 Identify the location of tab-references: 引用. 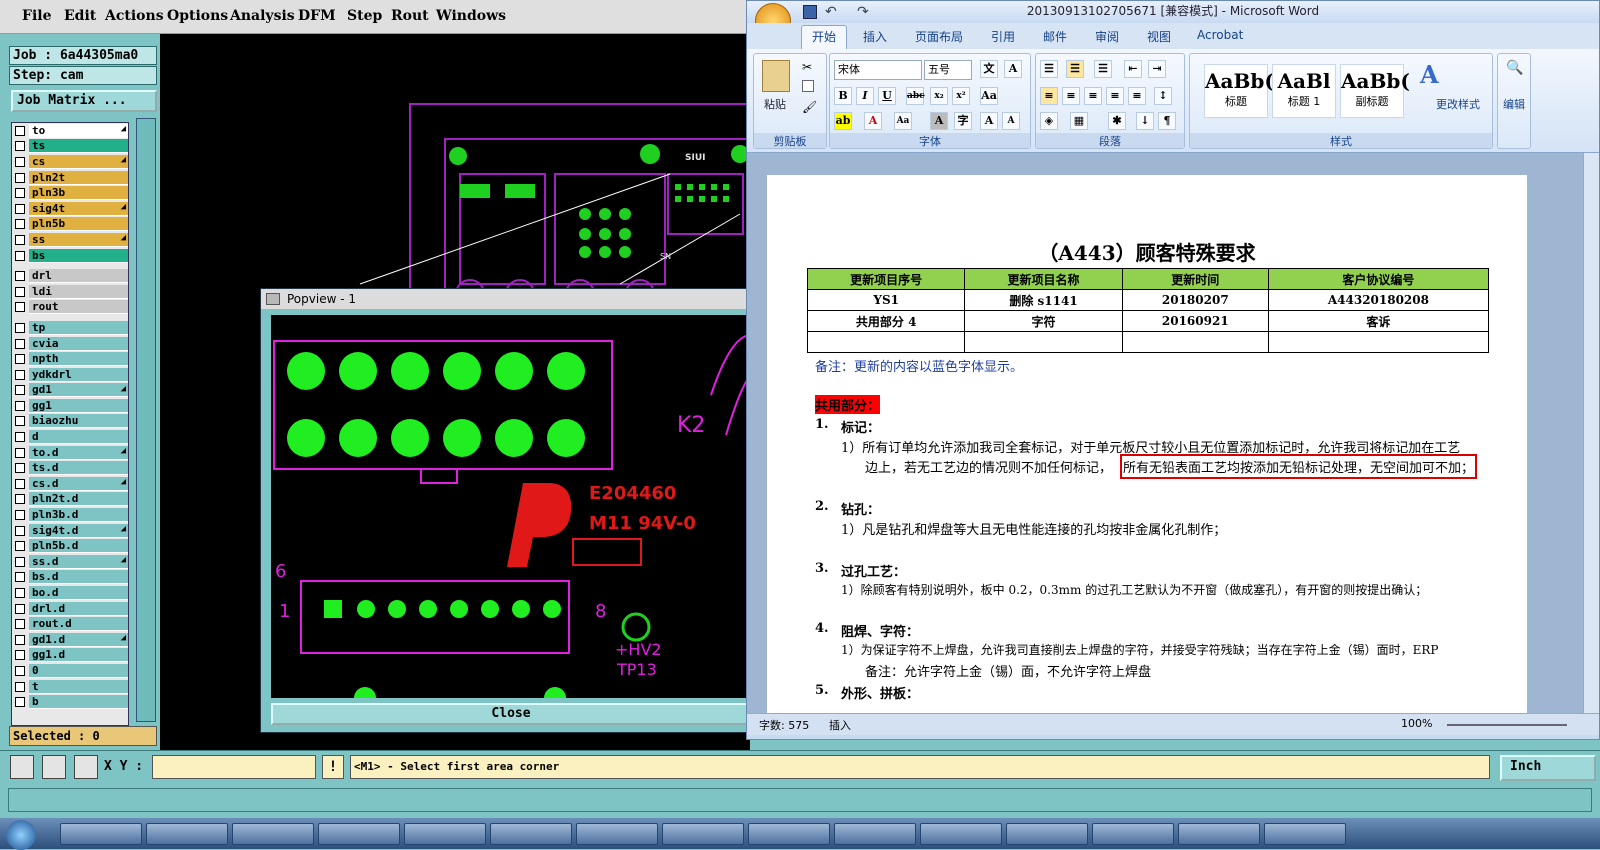
(1003, 36).